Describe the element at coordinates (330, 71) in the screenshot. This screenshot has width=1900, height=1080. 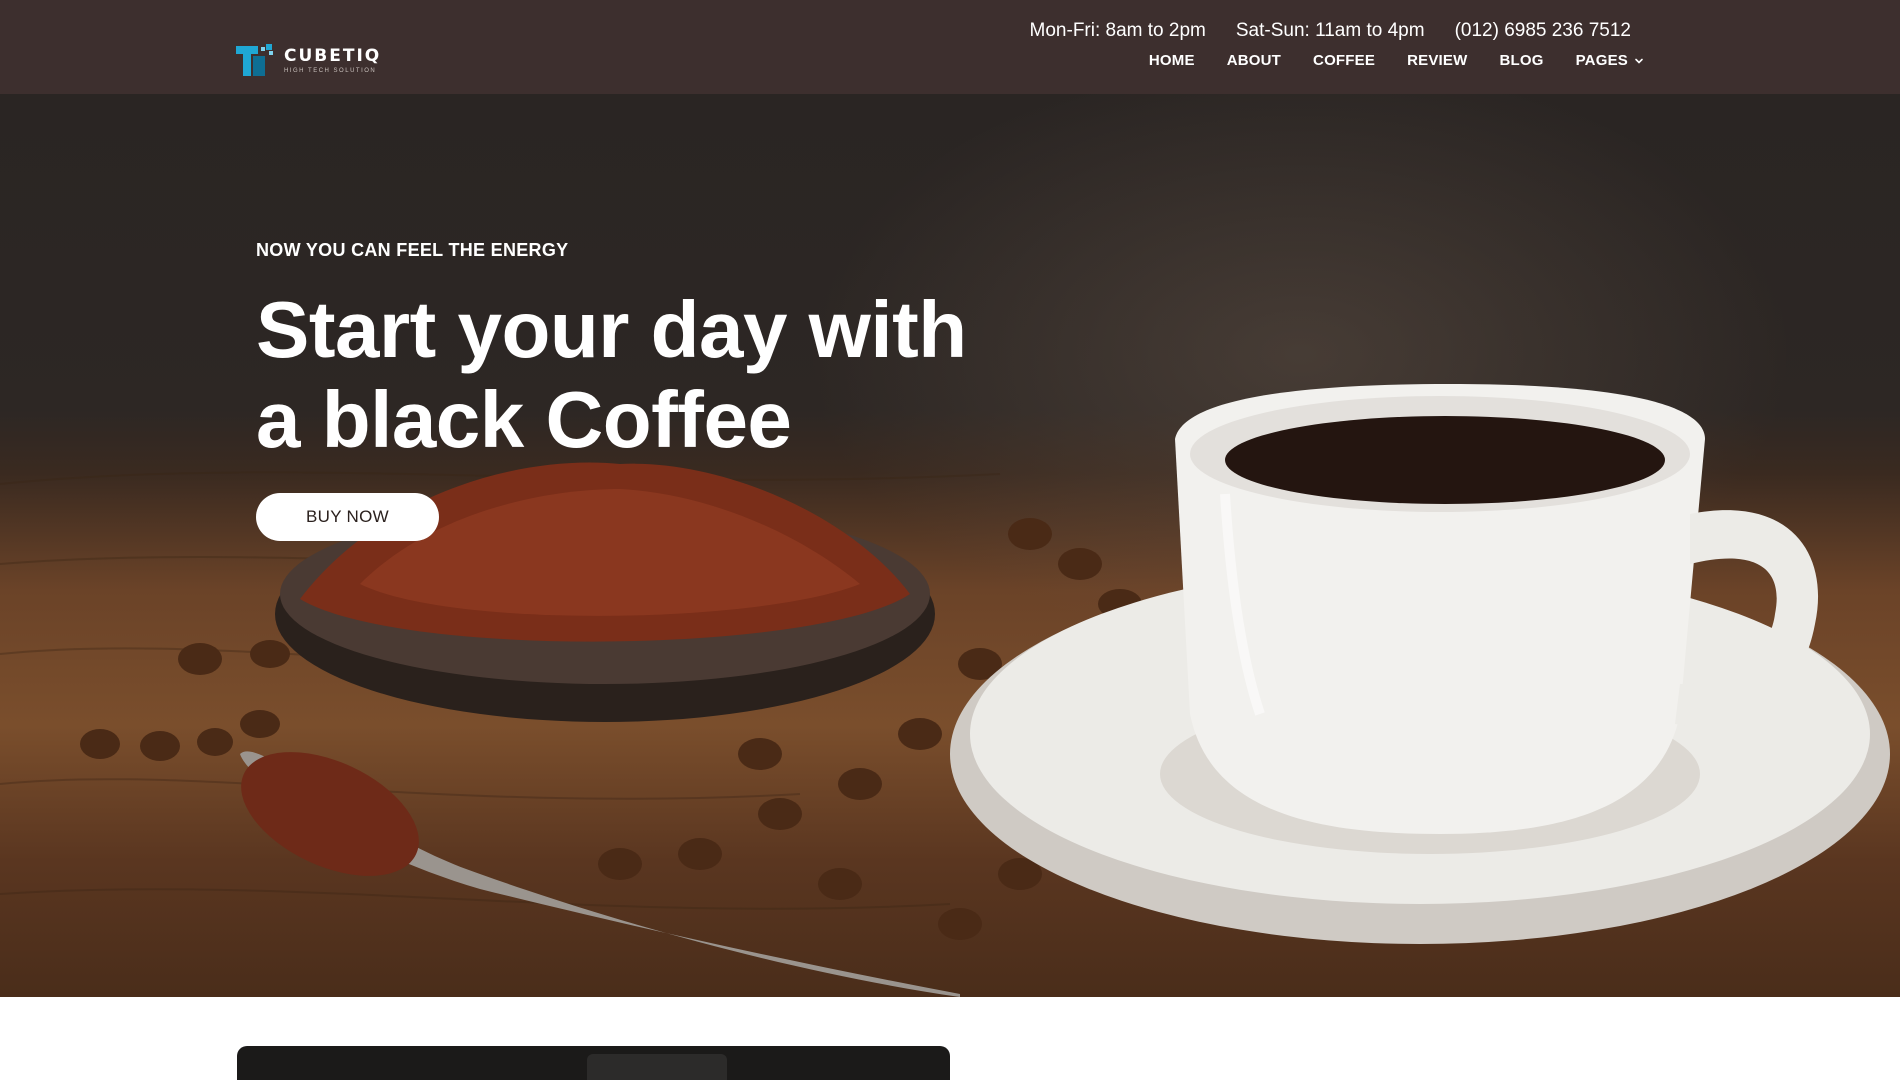
I see `brand-tagline: HIGH TECH SOLUTION` at that location.